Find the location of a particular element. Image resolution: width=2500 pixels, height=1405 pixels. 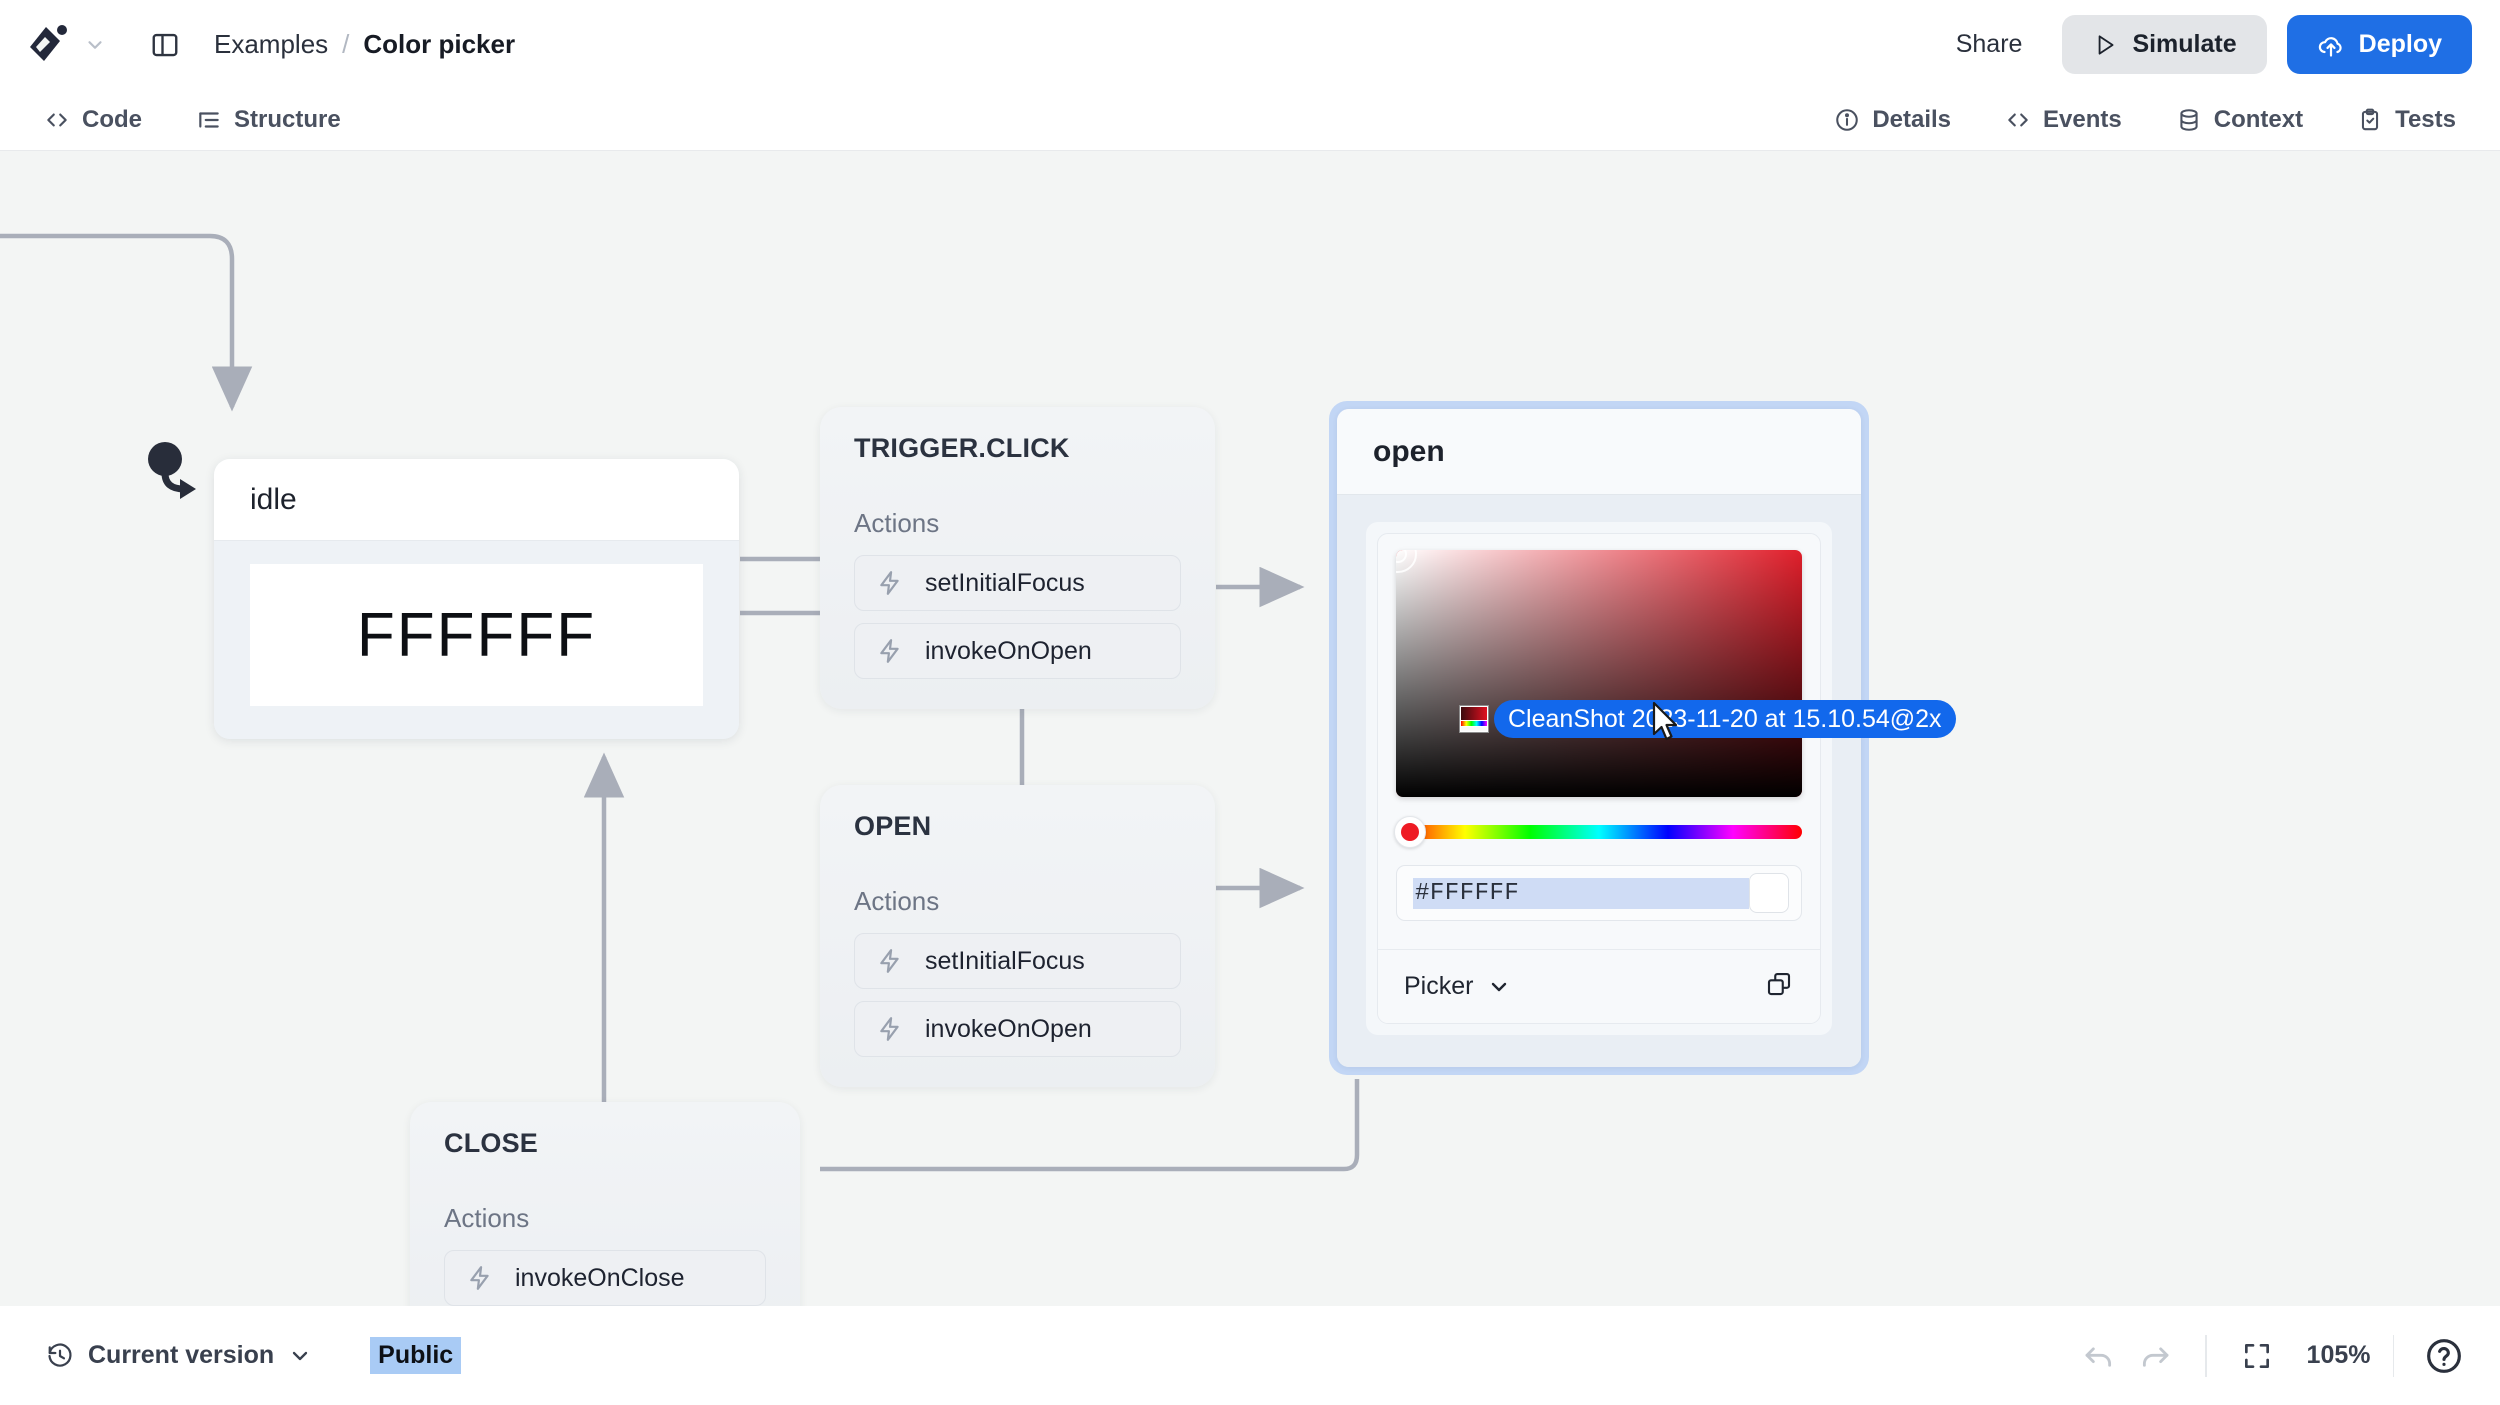

tab-context: Context is located at coordinates (2239, 120).